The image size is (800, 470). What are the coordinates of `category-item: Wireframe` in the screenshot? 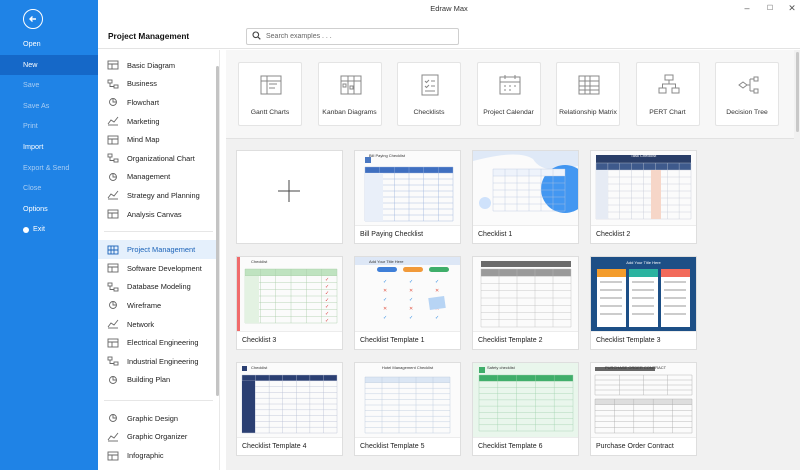 It's located at (158, 305).